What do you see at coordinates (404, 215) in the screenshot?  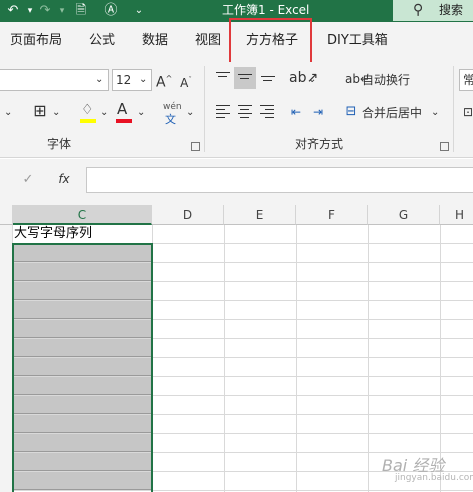 I see `column-header-g: G` at bounding box center [404, 215].